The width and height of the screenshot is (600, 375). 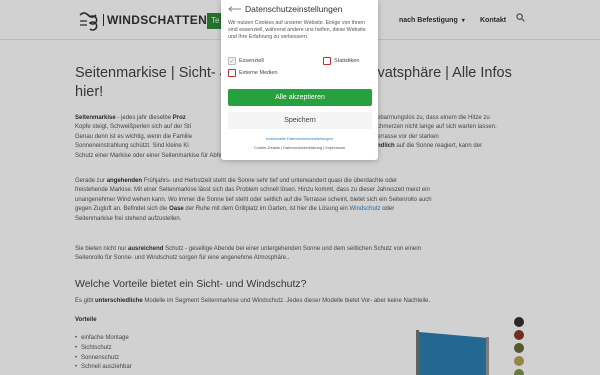 I want to click on checkbox-statistiken: Statistiken, so click(x=341, y=61).